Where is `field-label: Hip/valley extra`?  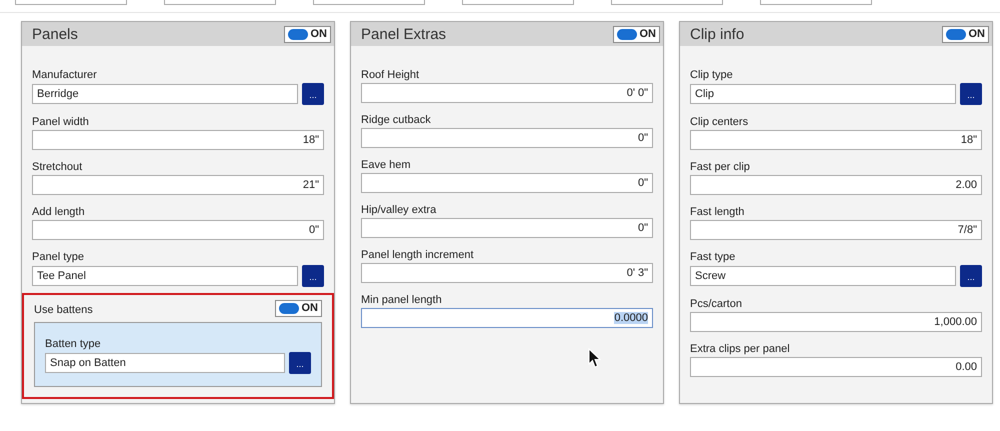 field-label: Hip/valley extra is located at coordinates (399, 210).